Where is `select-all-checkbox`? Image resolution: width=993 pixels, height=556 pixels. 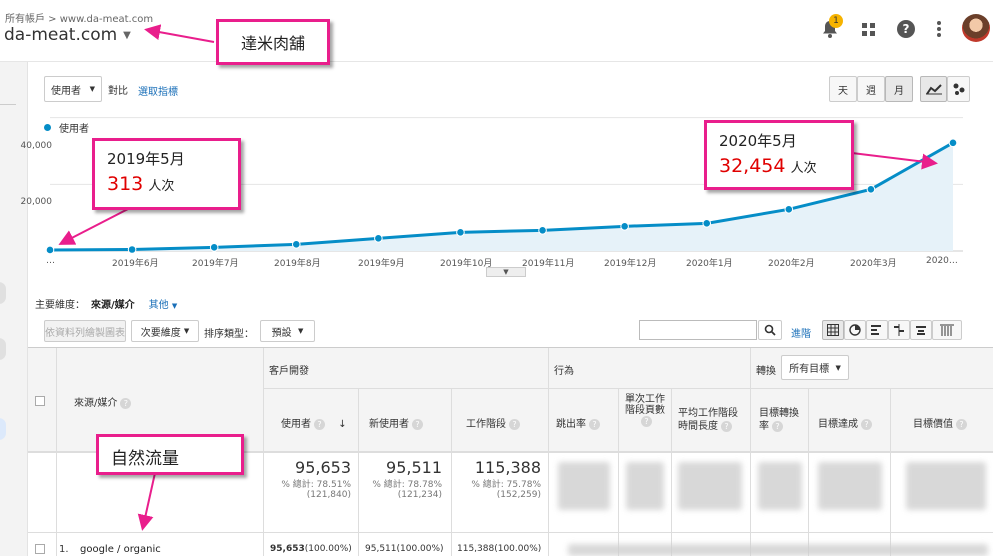 select-all-checkbox is located at coordinates (40, 401).